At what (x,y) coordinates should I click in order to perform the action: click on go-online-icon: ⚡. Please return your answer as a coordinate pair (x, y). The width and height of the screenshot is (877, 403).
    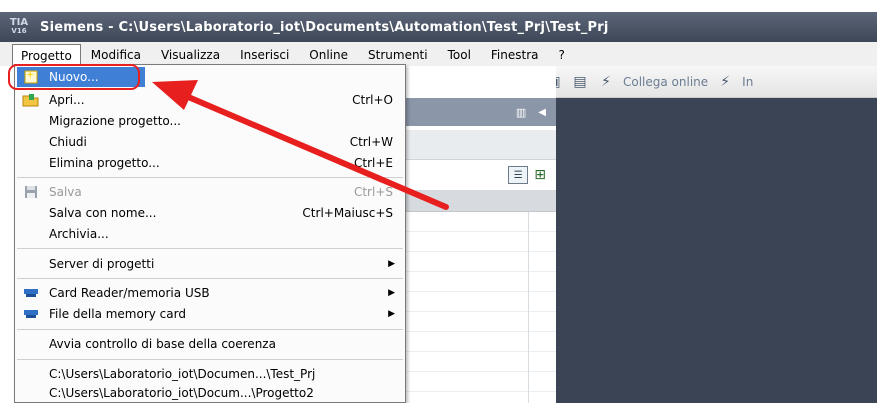
    Looking at the image, I should click on (606, 82).